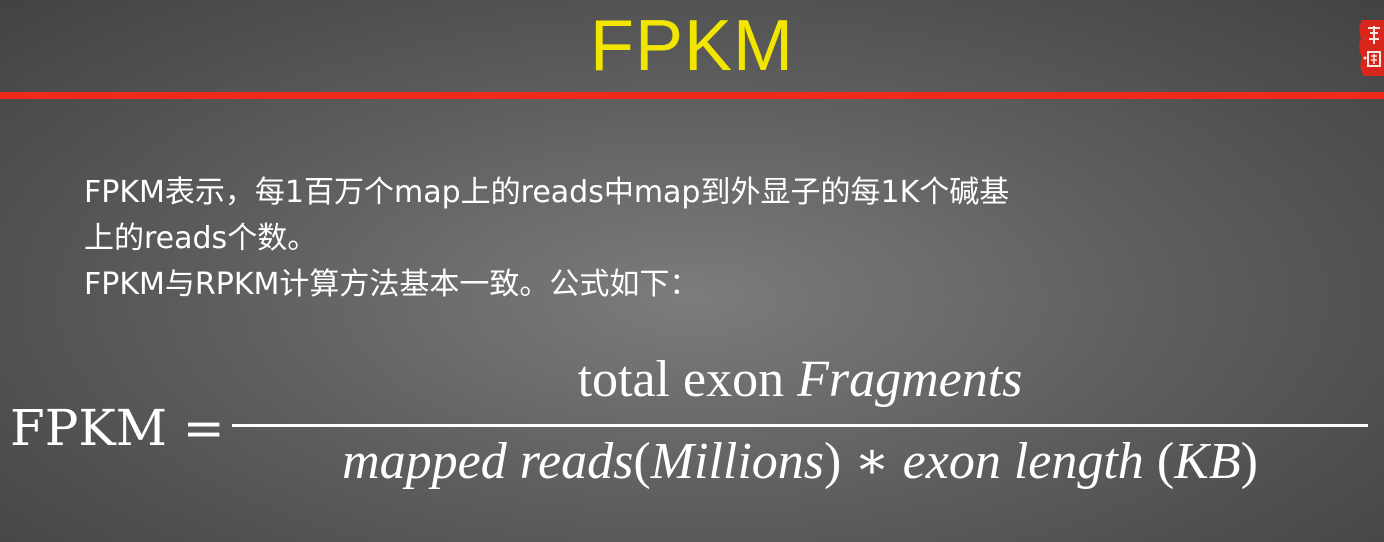  I want to click on denominator-paren-open: (, so click(642, 461).